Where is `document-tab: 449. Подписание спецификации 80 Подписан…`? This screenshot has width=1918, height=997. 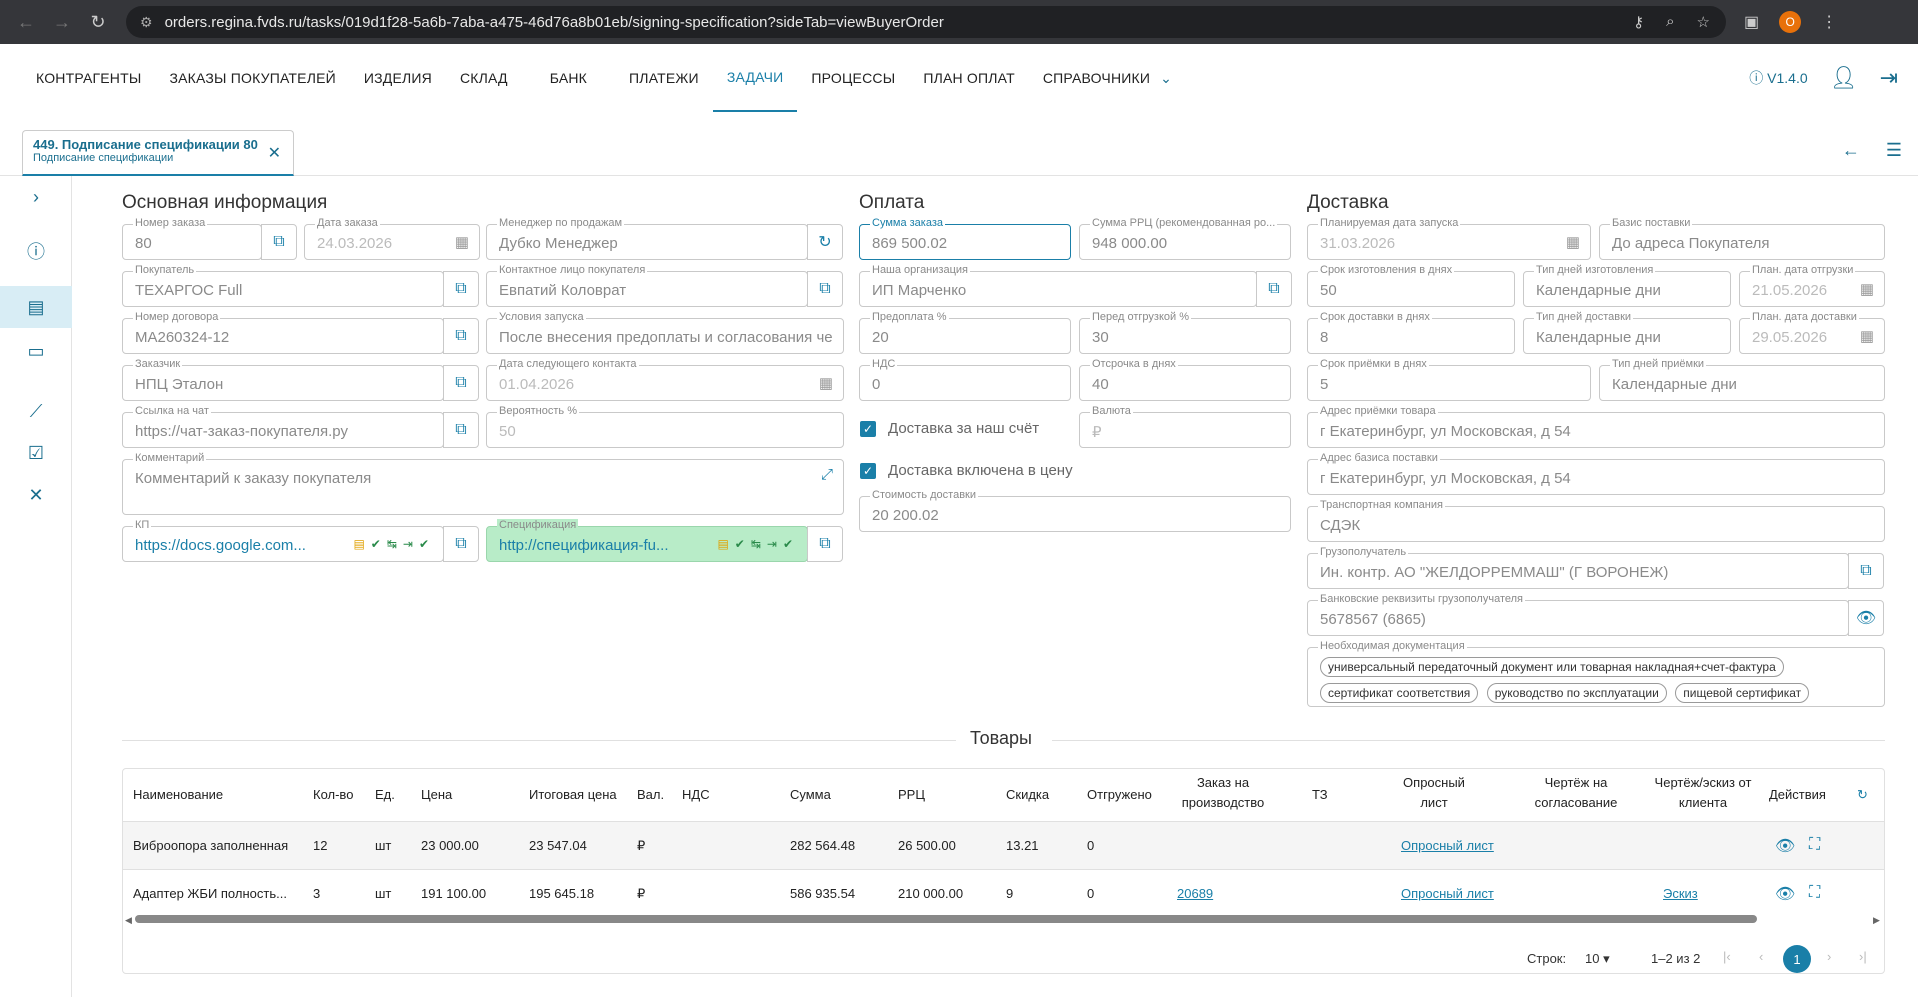
document-tab: 449. Подписание спецификации 80 Подписан… is located at coordinates (158, 153).